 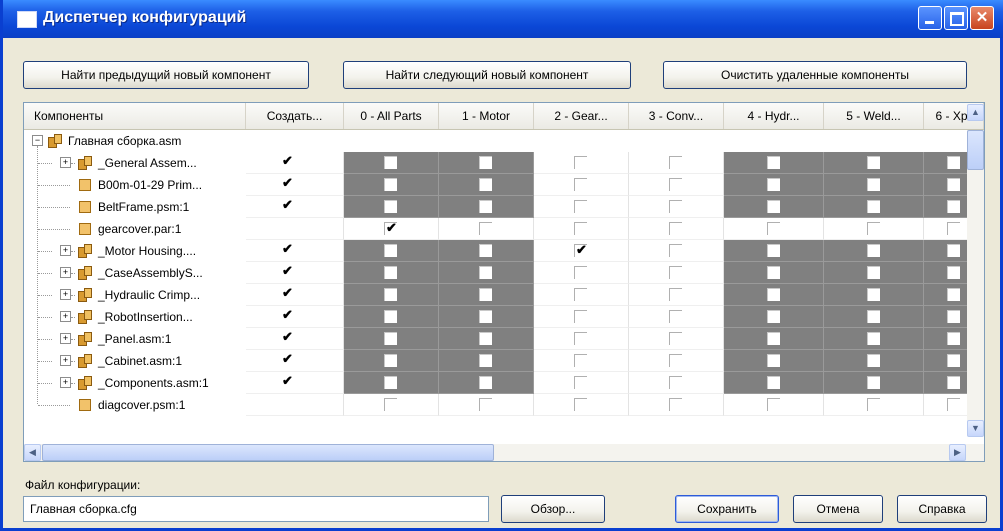 I want to click on scroll-up-button: ▲, so click(x=975, y=112).